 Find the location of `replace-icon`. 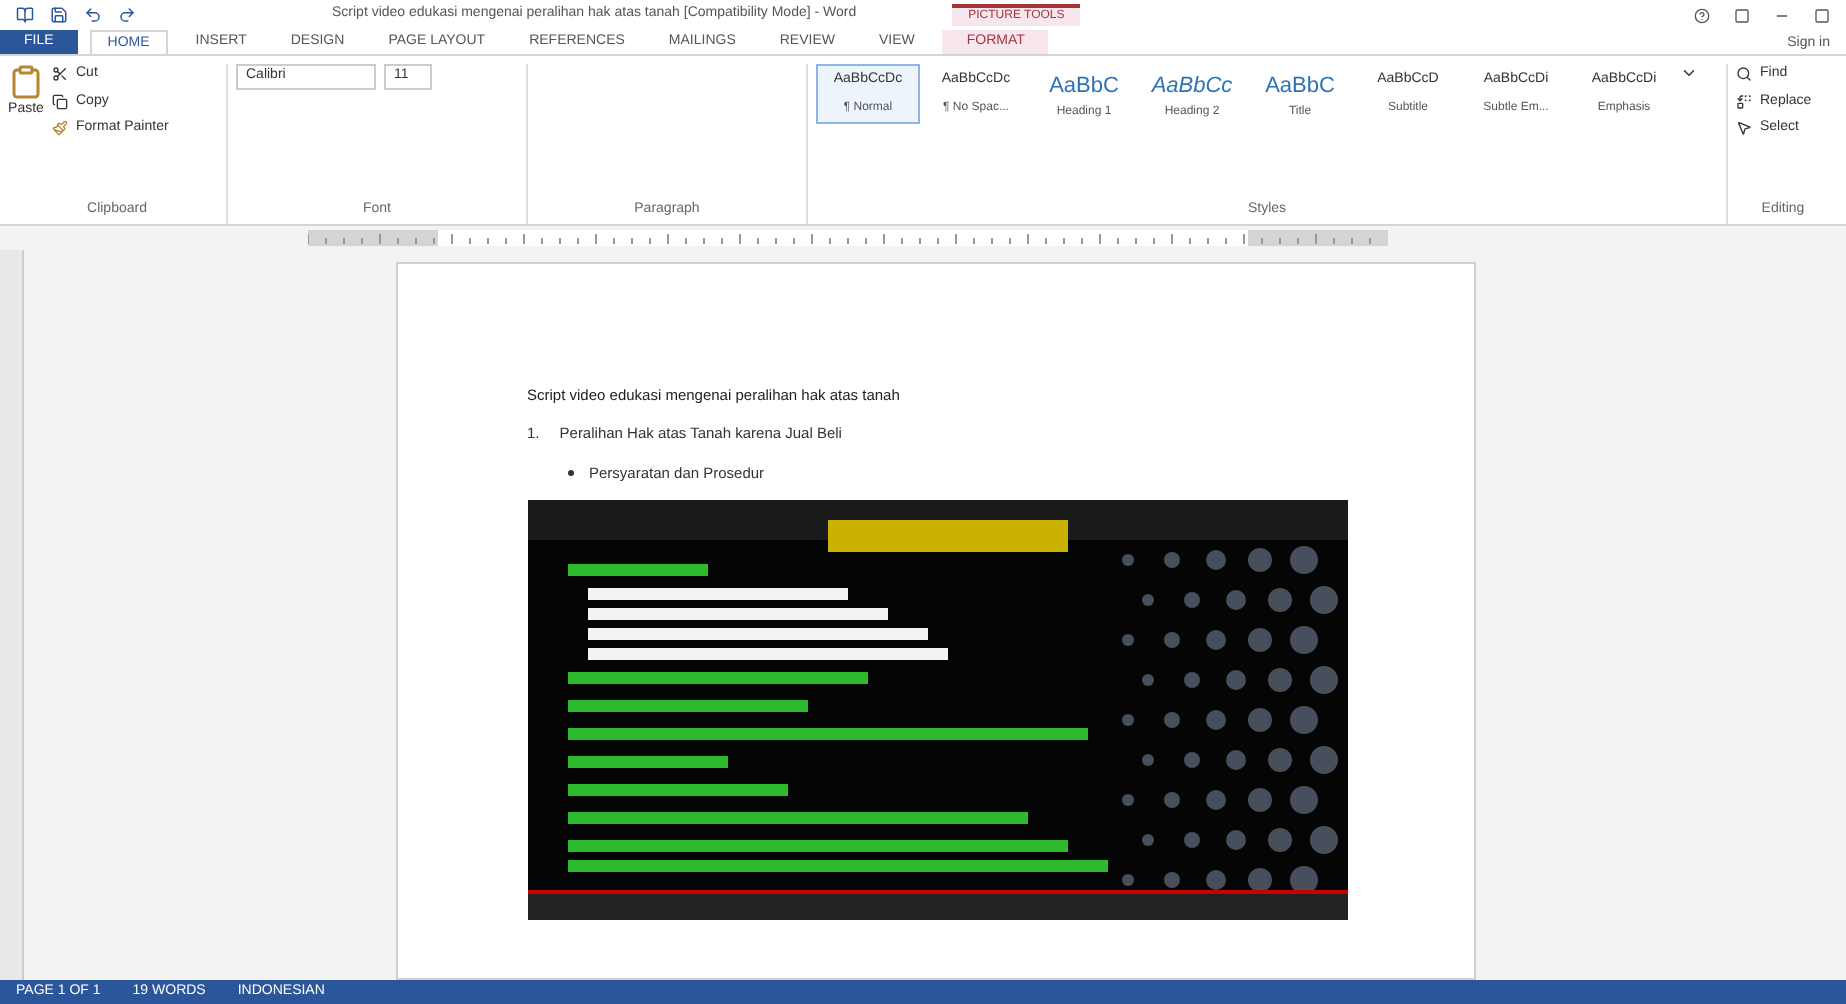

replace-icon is located at coordinates (1744, 101).